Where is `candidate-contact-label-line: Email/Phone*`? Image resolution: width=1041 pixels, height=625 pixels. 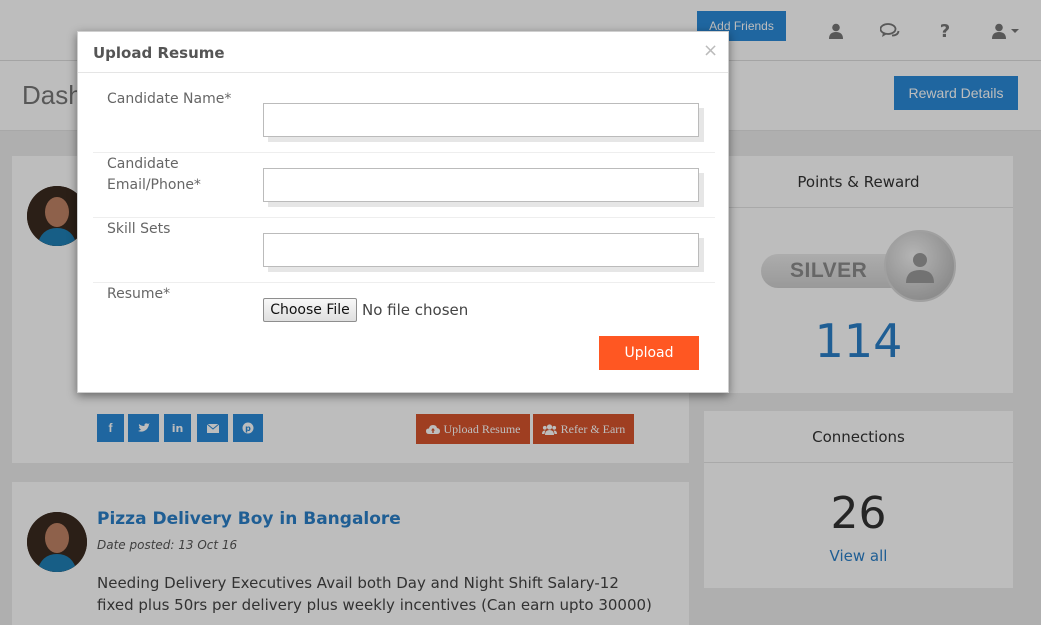 candidate-contact-label-line: Email/Phone* is located at coordinates (154, 185).